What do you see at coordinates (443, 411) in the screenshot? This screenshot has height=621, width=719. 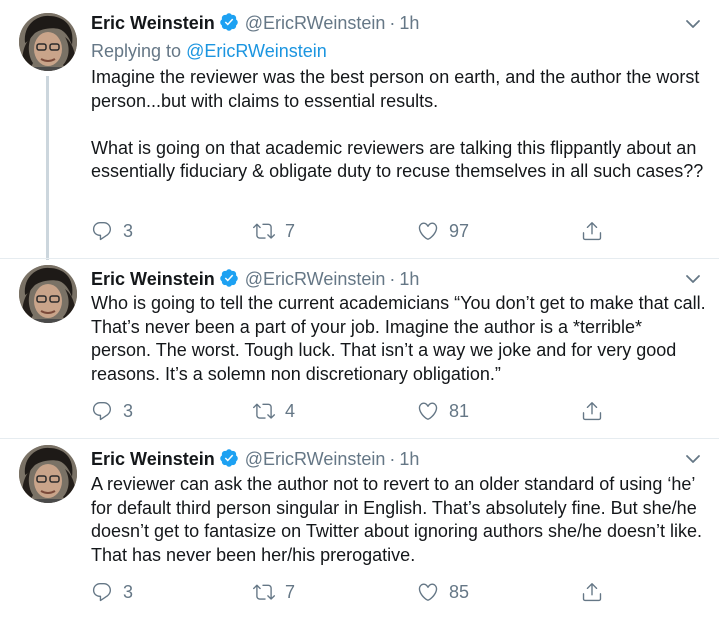 I see `like-button: 81` at bounding box center [443, 411].